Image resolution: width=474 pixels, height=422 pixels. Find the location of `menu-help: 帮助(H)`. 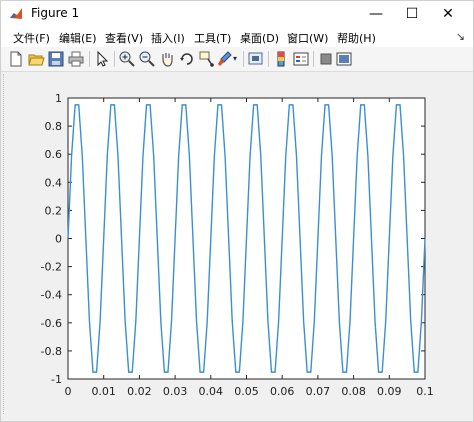

menu-help: 帮助(H) is located at coordinates (356, 38).